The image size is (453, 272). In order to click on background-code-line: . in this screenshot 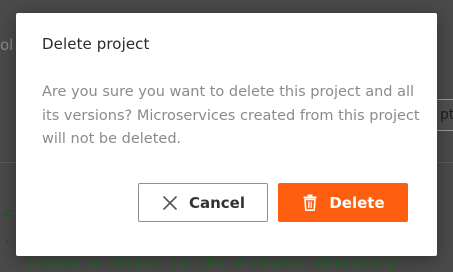, I will do `click(8, 238)`.